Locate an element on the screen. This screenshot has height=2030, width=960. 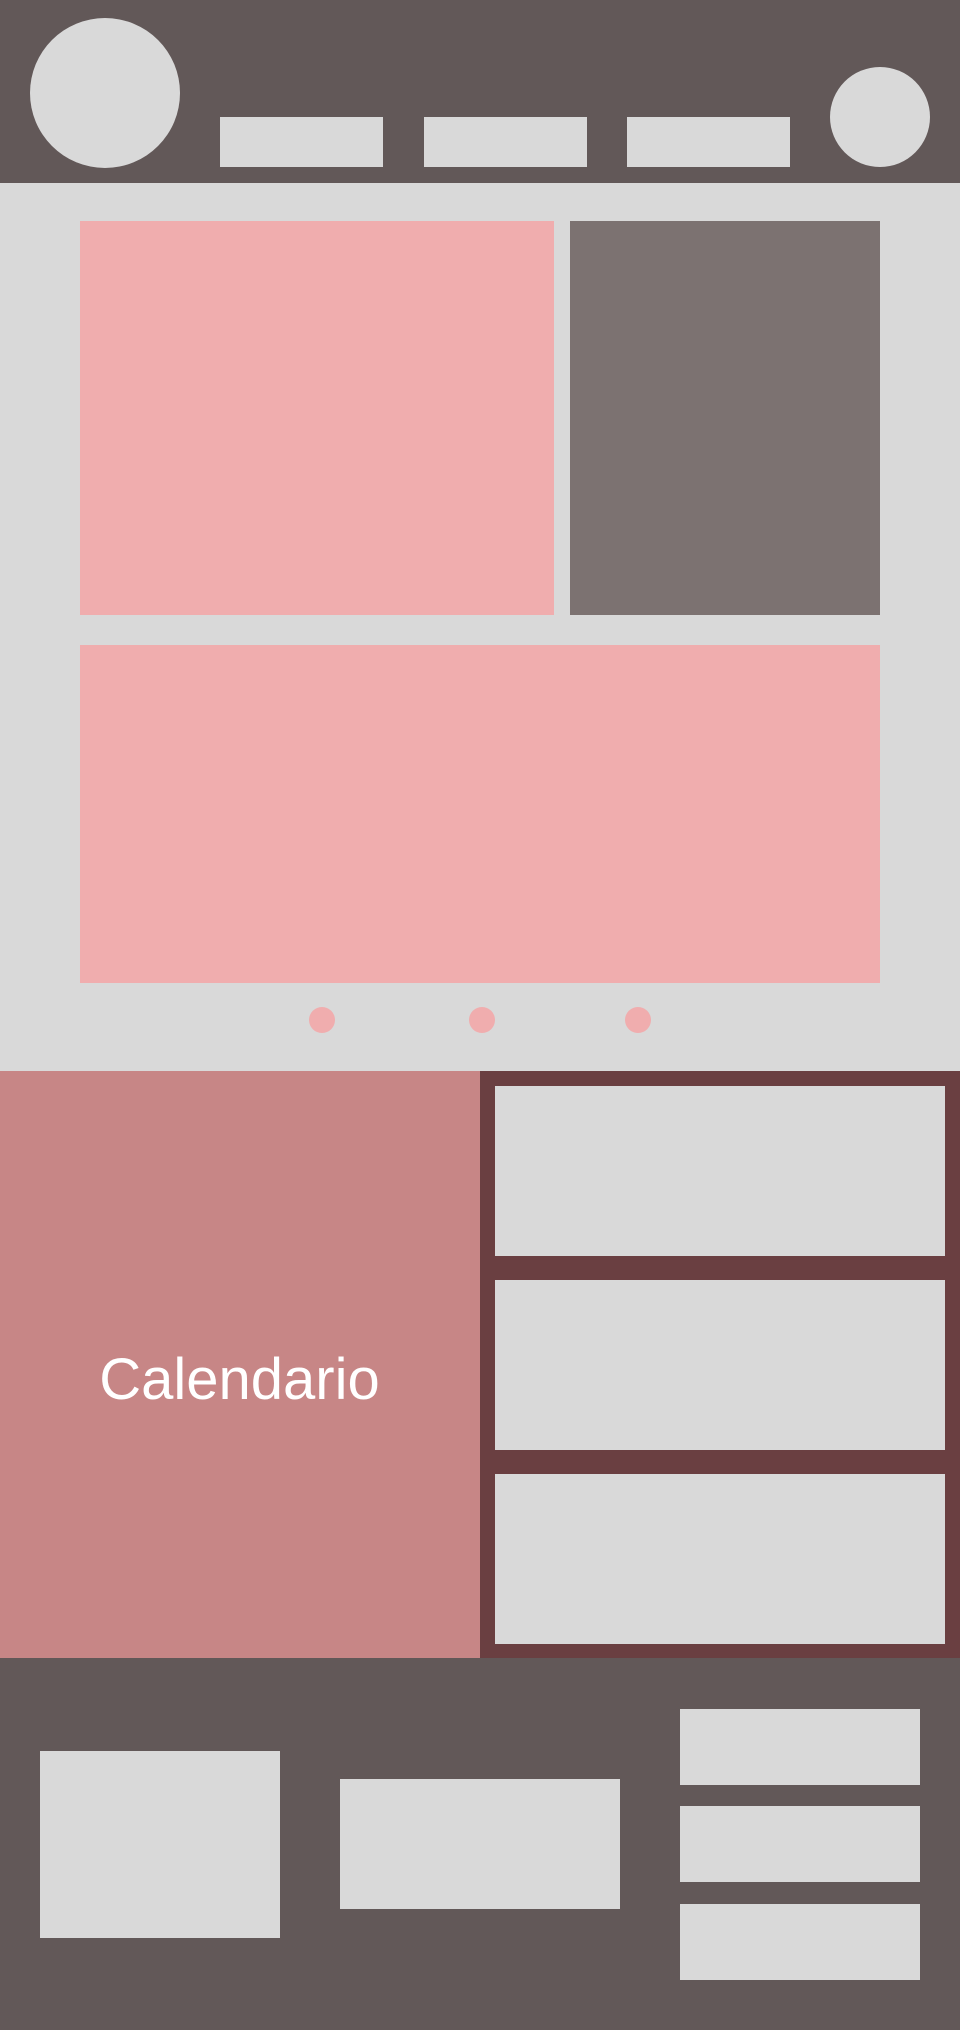
calendar-panel: Calendario is located at coordinates (240, 1364).